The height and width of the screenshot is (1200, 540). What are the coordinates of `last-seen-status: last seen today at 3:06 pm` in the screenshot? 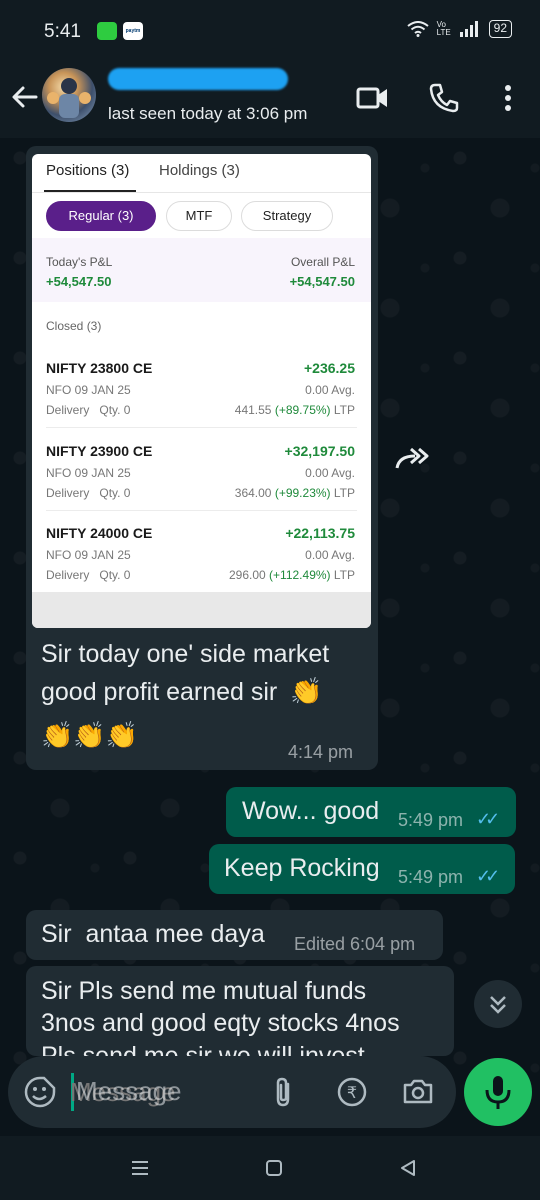 It's located at (208, 113).